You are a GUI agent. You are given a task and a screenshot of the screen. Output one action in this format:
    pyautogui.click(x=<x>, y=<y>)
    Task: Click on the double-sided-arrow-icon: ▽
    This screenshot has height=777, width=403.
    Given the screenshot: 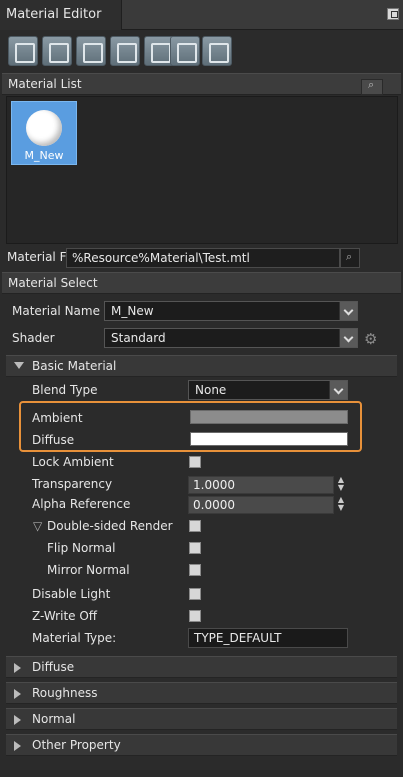 What is the action you would take?
    pyautogui.click(x=37, y=526)
    